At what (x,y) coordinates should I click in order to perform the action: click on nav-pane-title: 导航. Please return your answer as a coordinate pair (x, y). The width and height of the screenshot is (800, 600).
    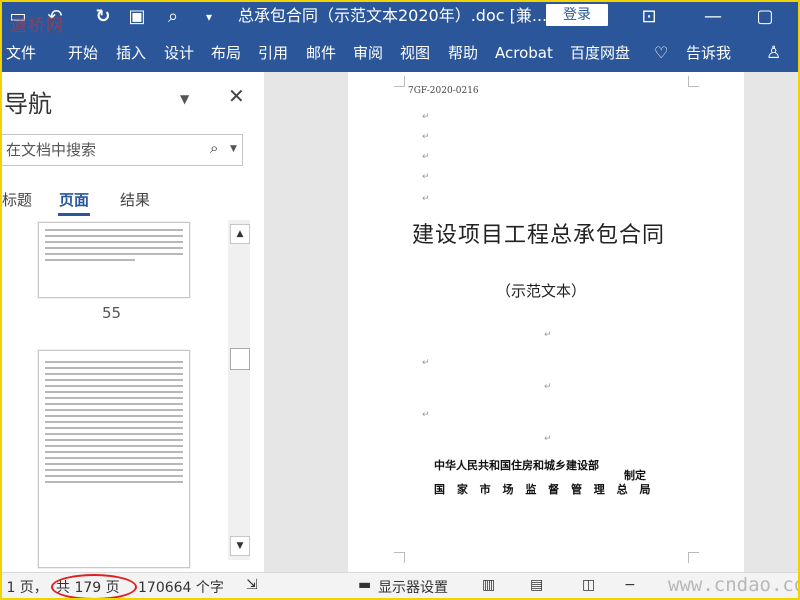
    Looking at the image, I should click on (28, 104).